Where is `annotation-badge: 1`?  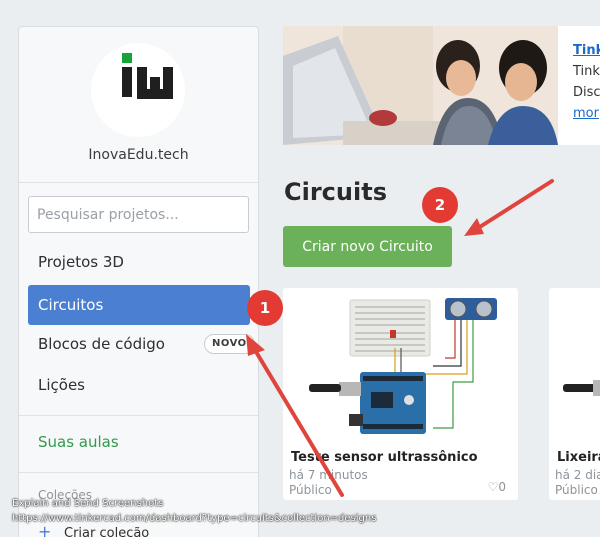
annotation-badge: 1 is located at coordinates (265, 308).